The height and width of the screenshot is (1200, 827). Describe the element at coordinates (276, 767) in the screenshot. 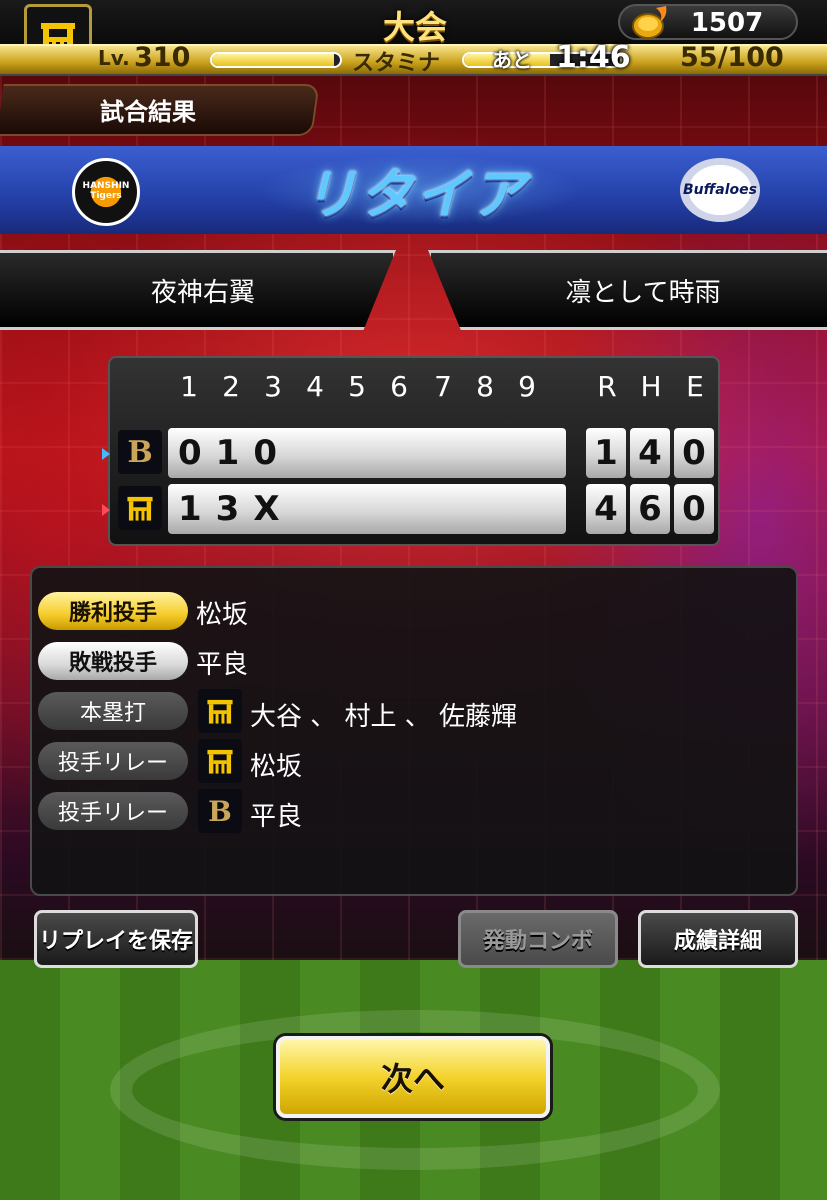

I see `relay-value-1: 松坂` at that location.